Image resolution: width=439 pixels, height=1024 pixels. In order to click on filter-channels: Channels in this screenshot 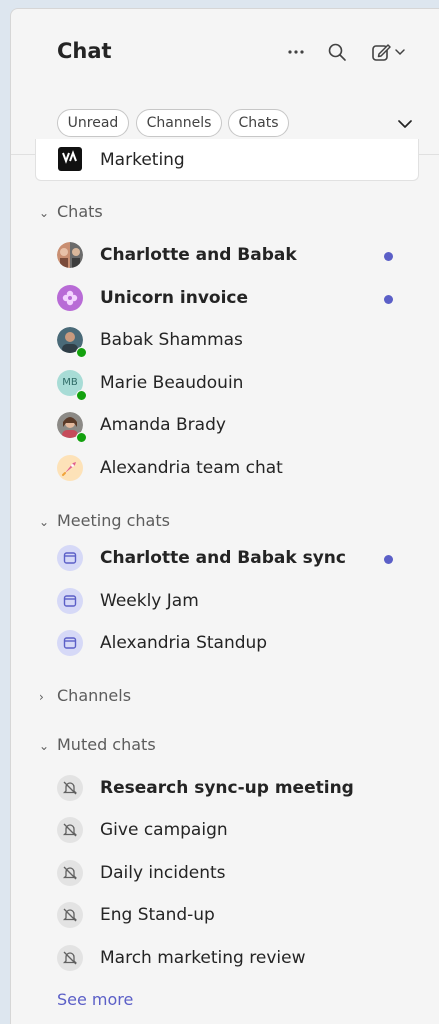, I will do `click(179, 123)`.